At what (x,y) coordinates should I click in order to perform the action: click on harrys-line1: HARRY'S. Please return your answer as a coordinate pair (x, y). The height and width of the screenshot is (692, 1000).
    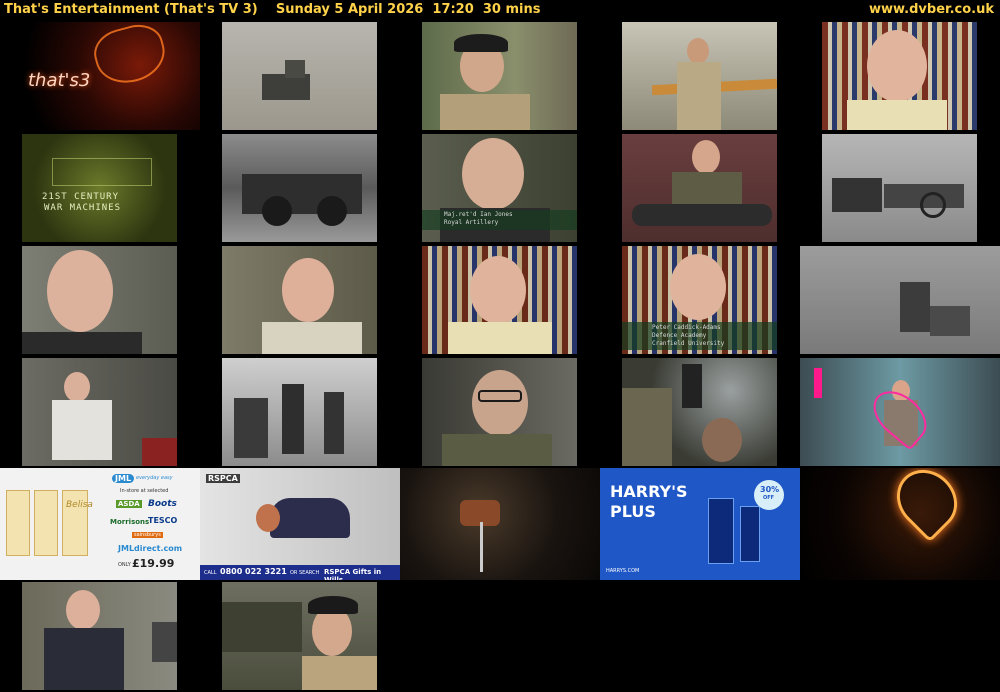
    Looking at the image, I should click on (649, 491).